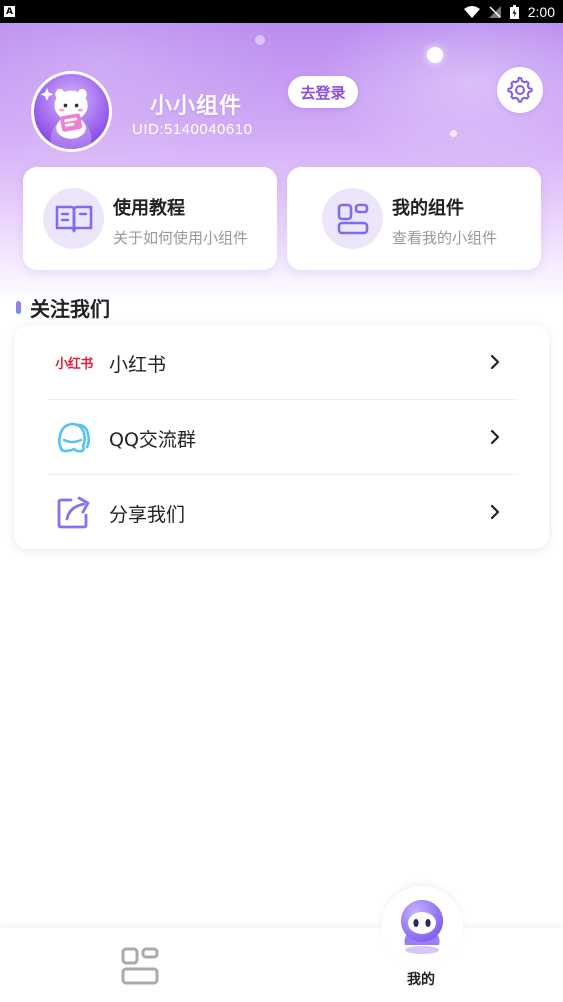 This screenshot has height=1002, width=563. Describe the element at coordinates (192, 129) in the screenshot. I see `user-id: UID:5140040610` at that location.